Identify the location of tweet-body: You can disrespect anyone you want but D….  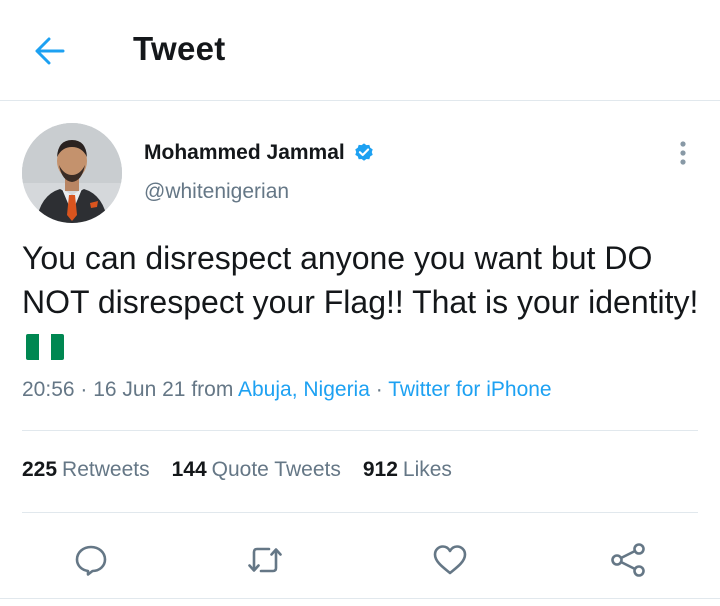
(360, 280).